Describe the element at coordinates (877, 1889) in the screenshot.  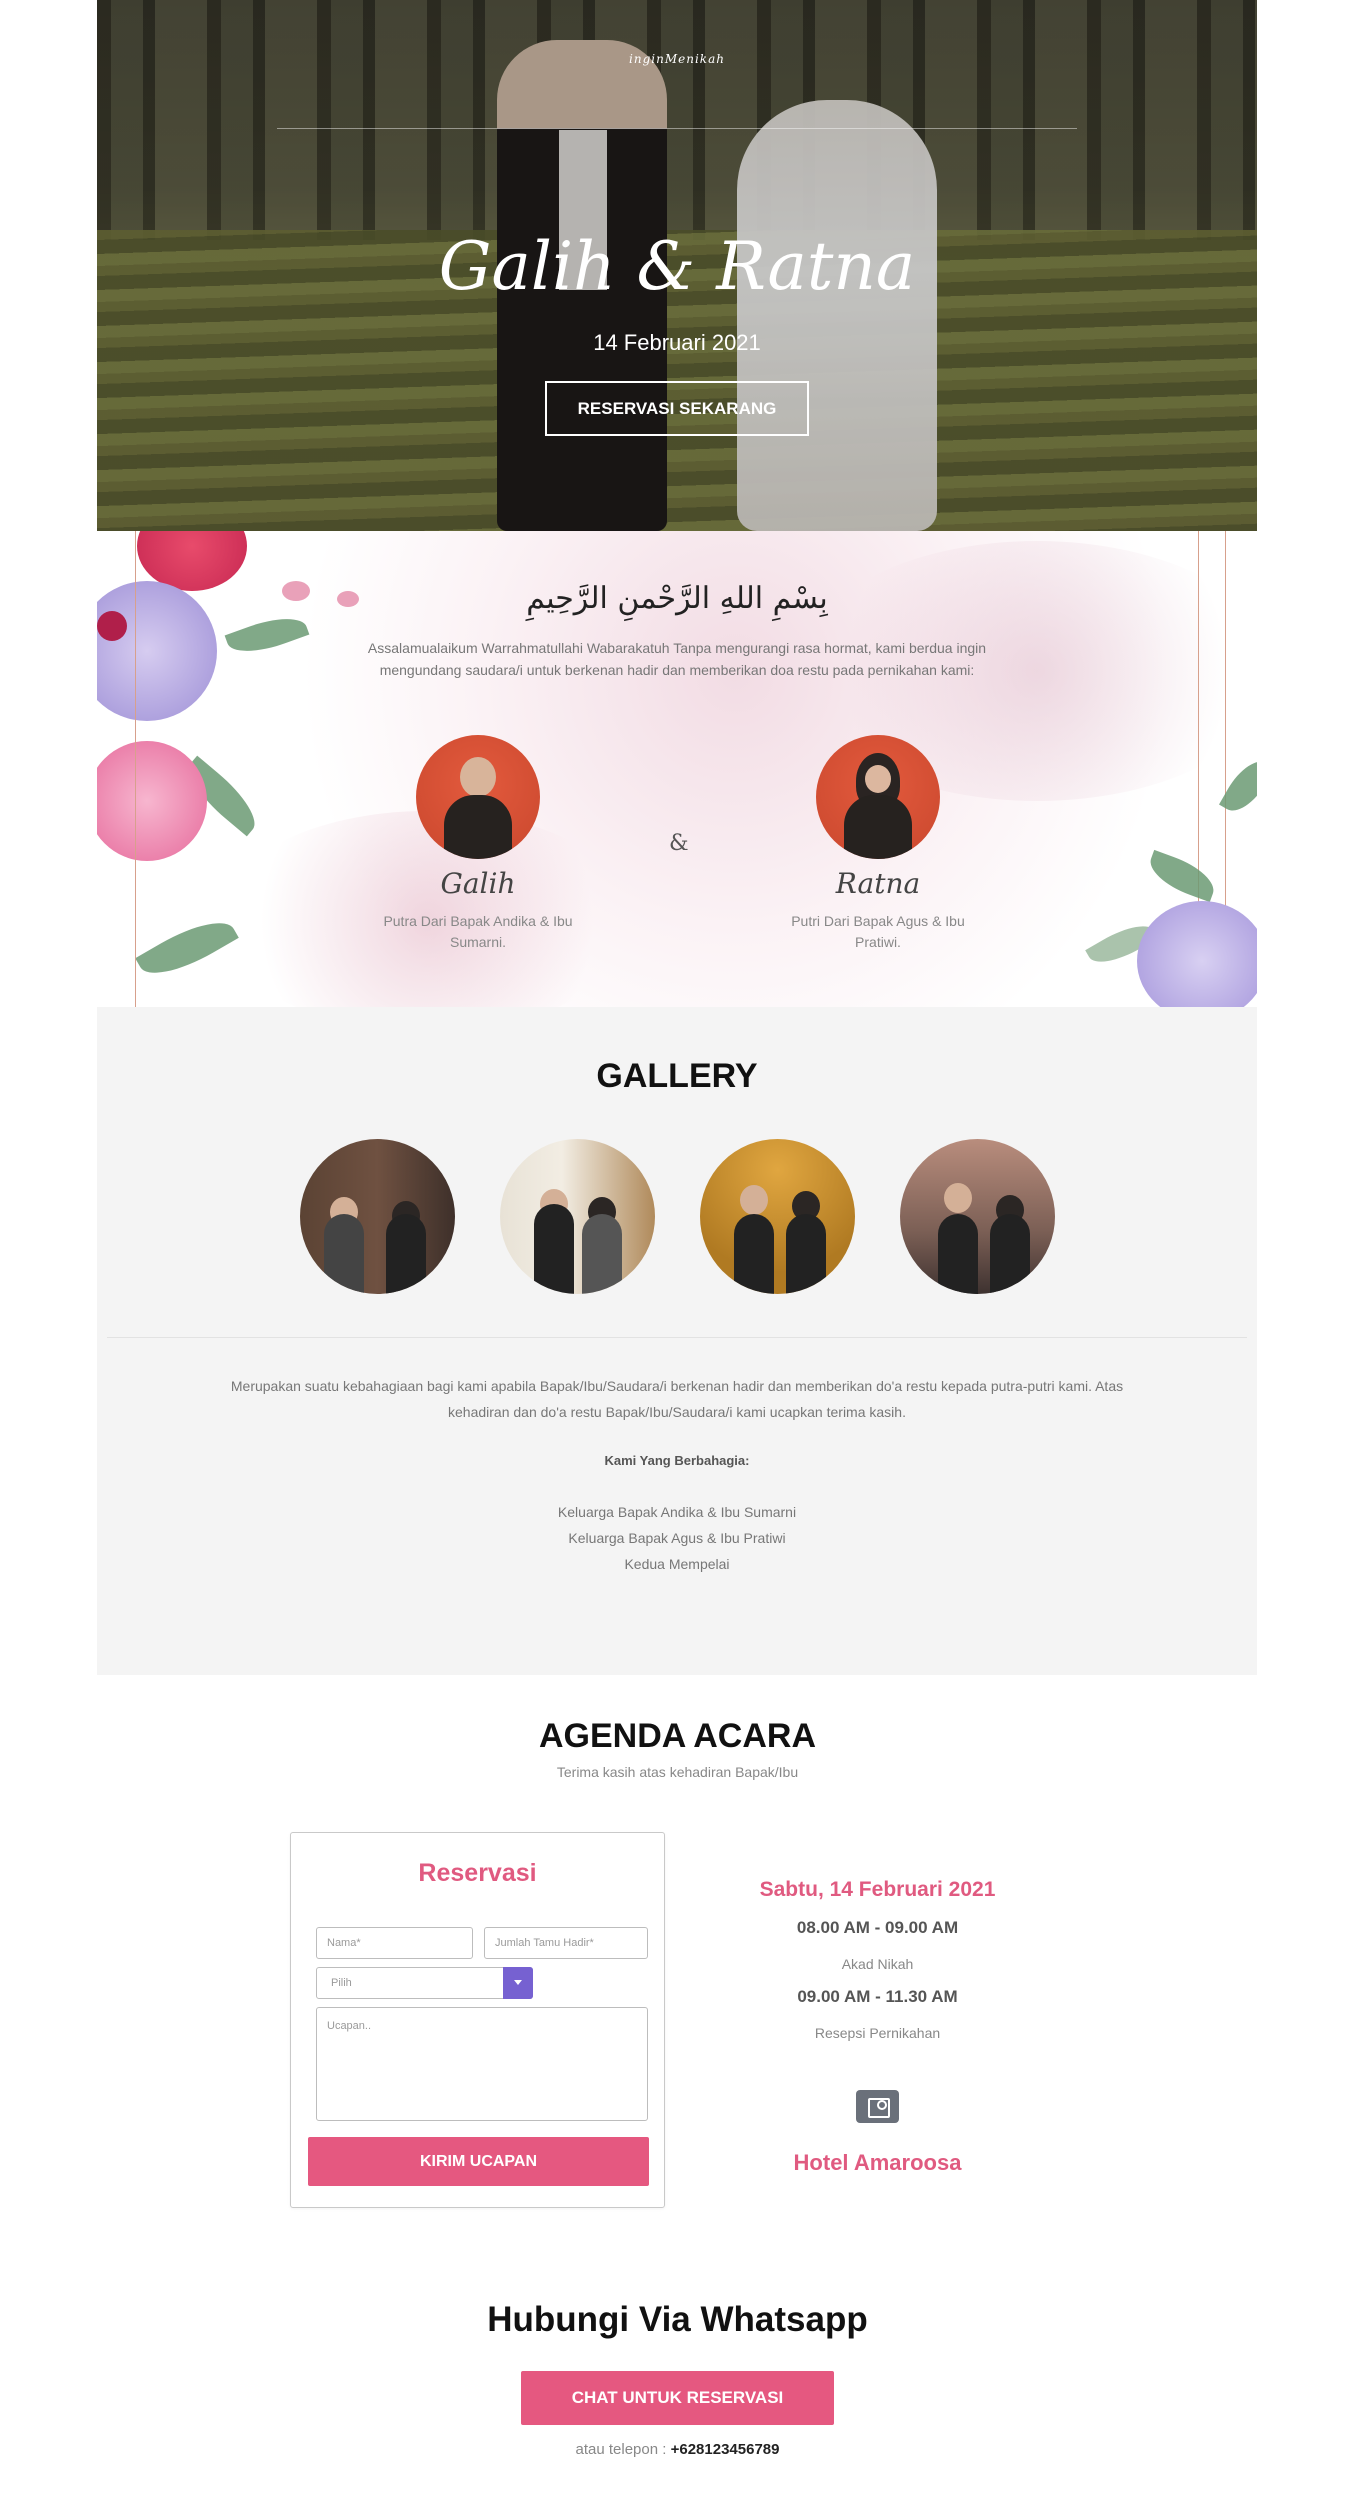
I see `event-date: Sabtu, 14 Februari 2021` at that location.